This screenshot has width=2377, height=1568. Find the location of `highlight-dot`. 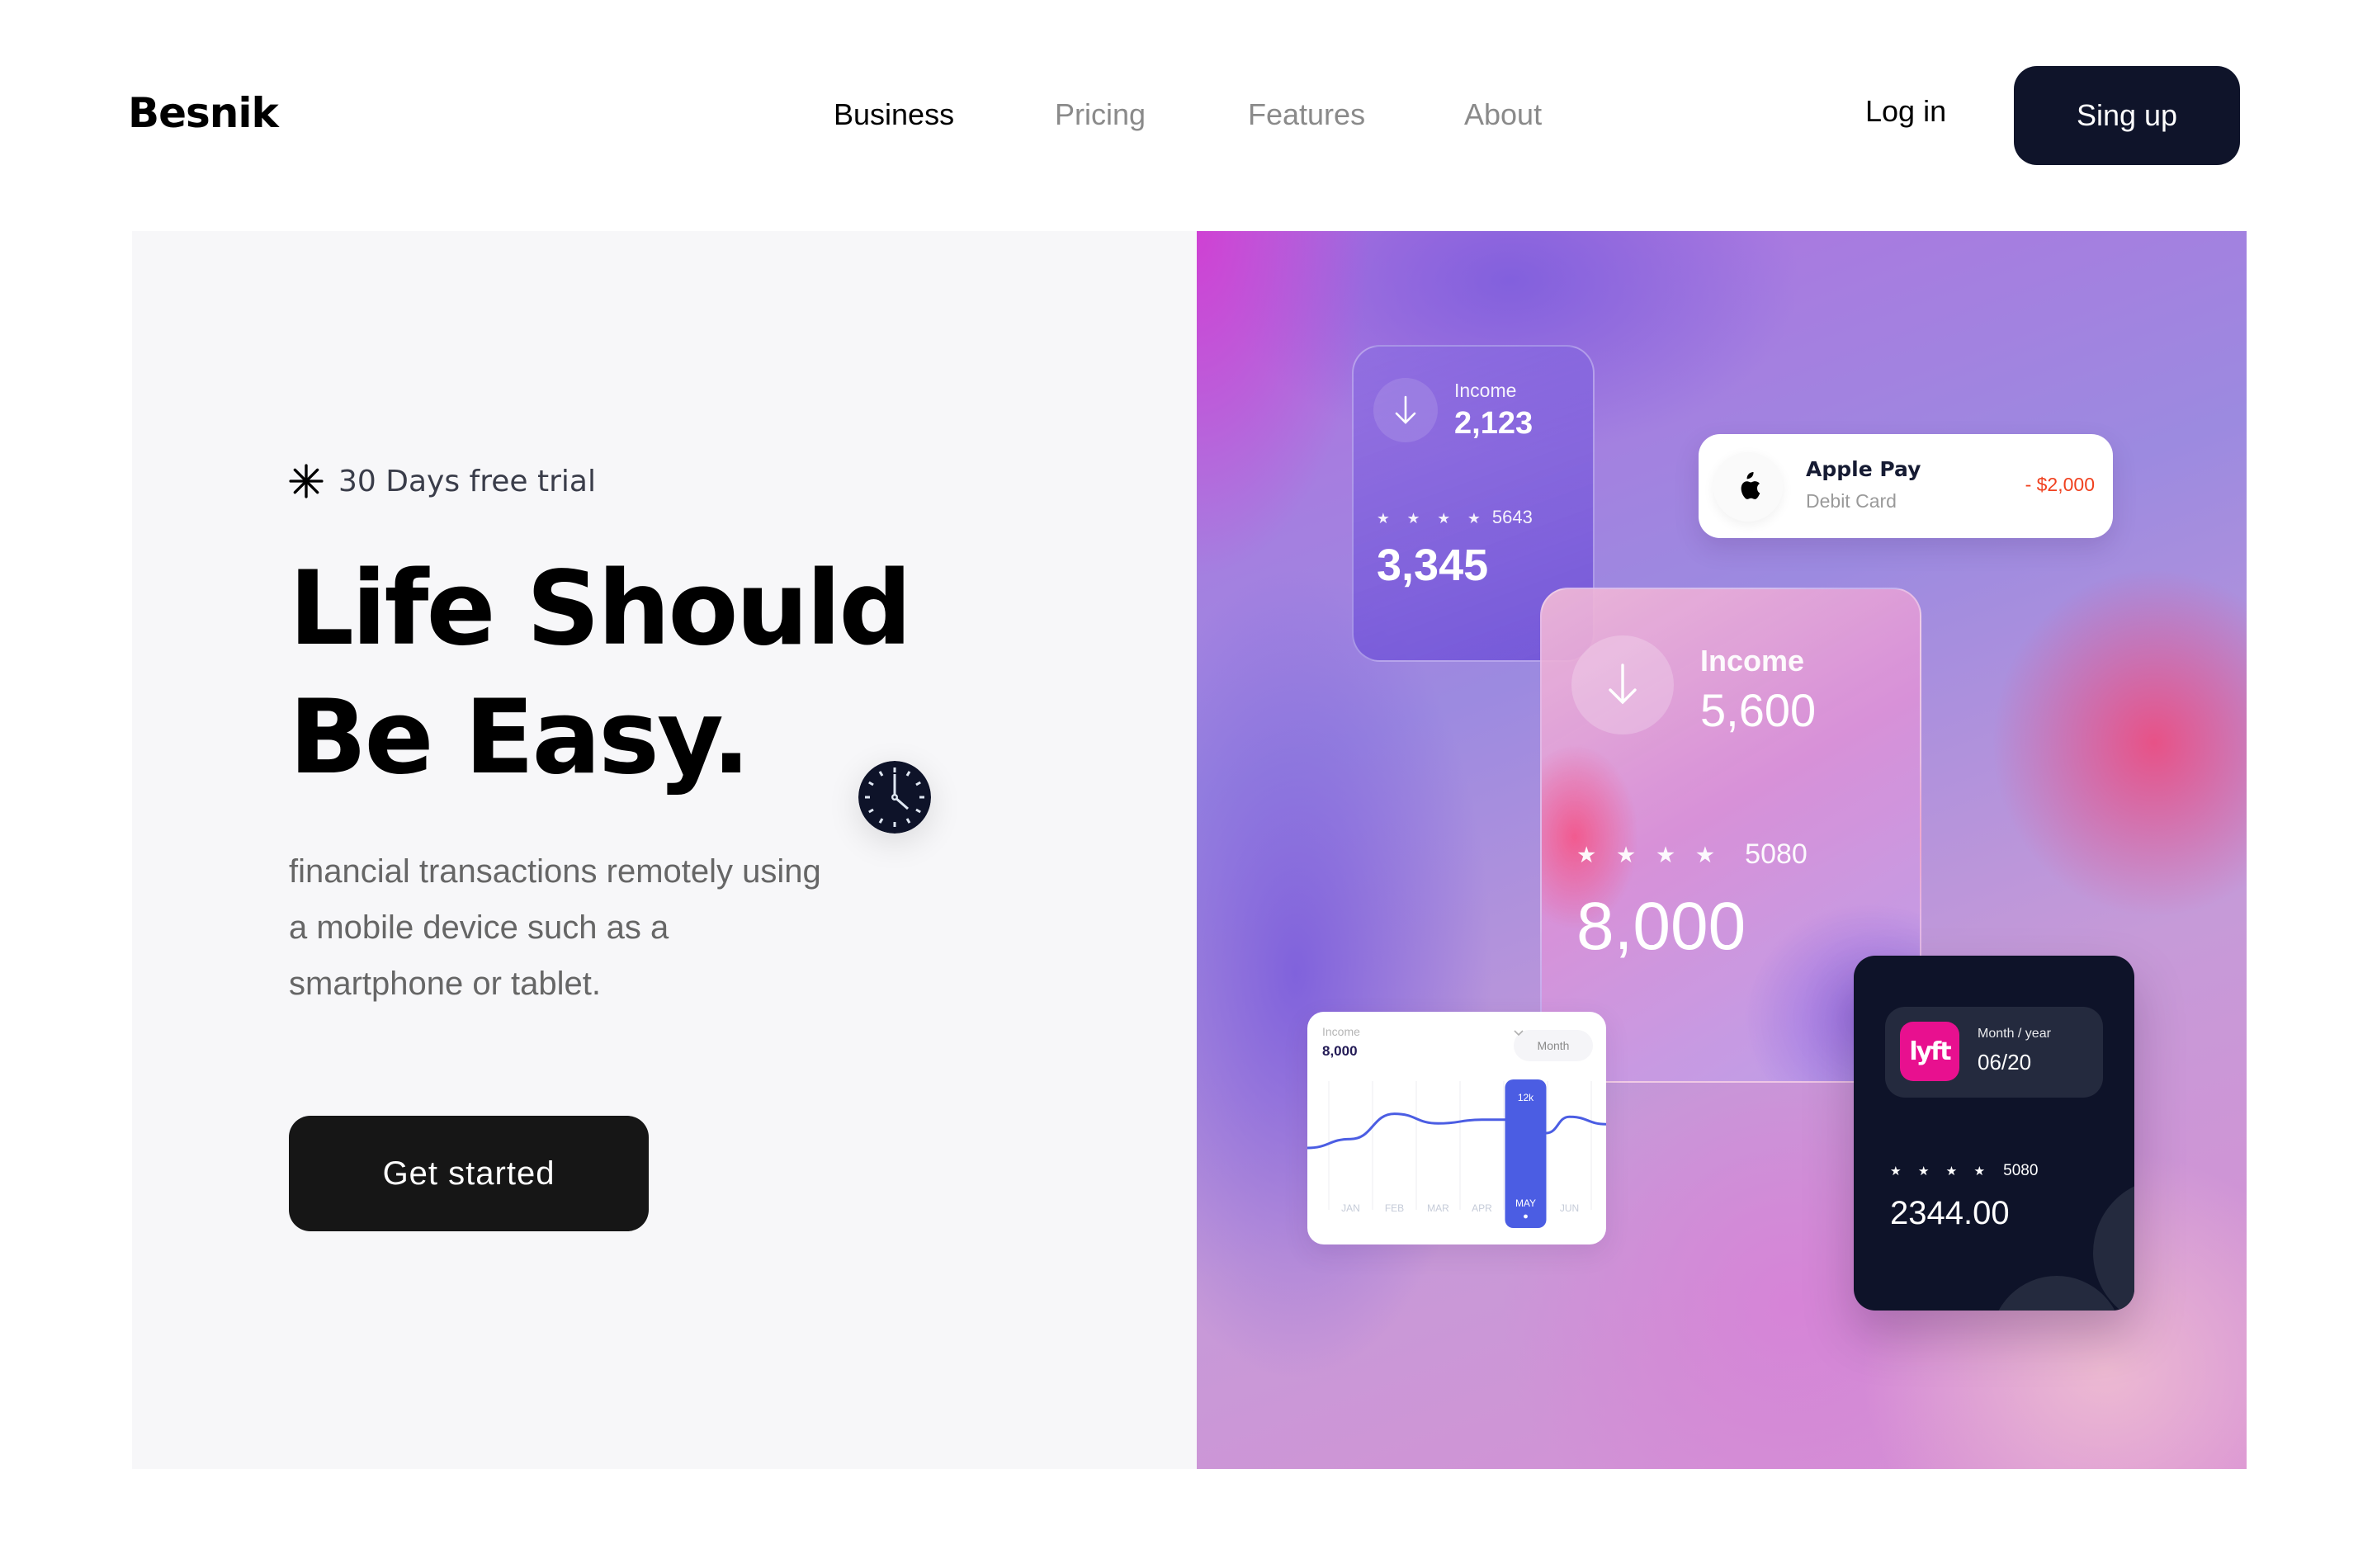

highlight-dot is located at coordinates (1526, 1216).